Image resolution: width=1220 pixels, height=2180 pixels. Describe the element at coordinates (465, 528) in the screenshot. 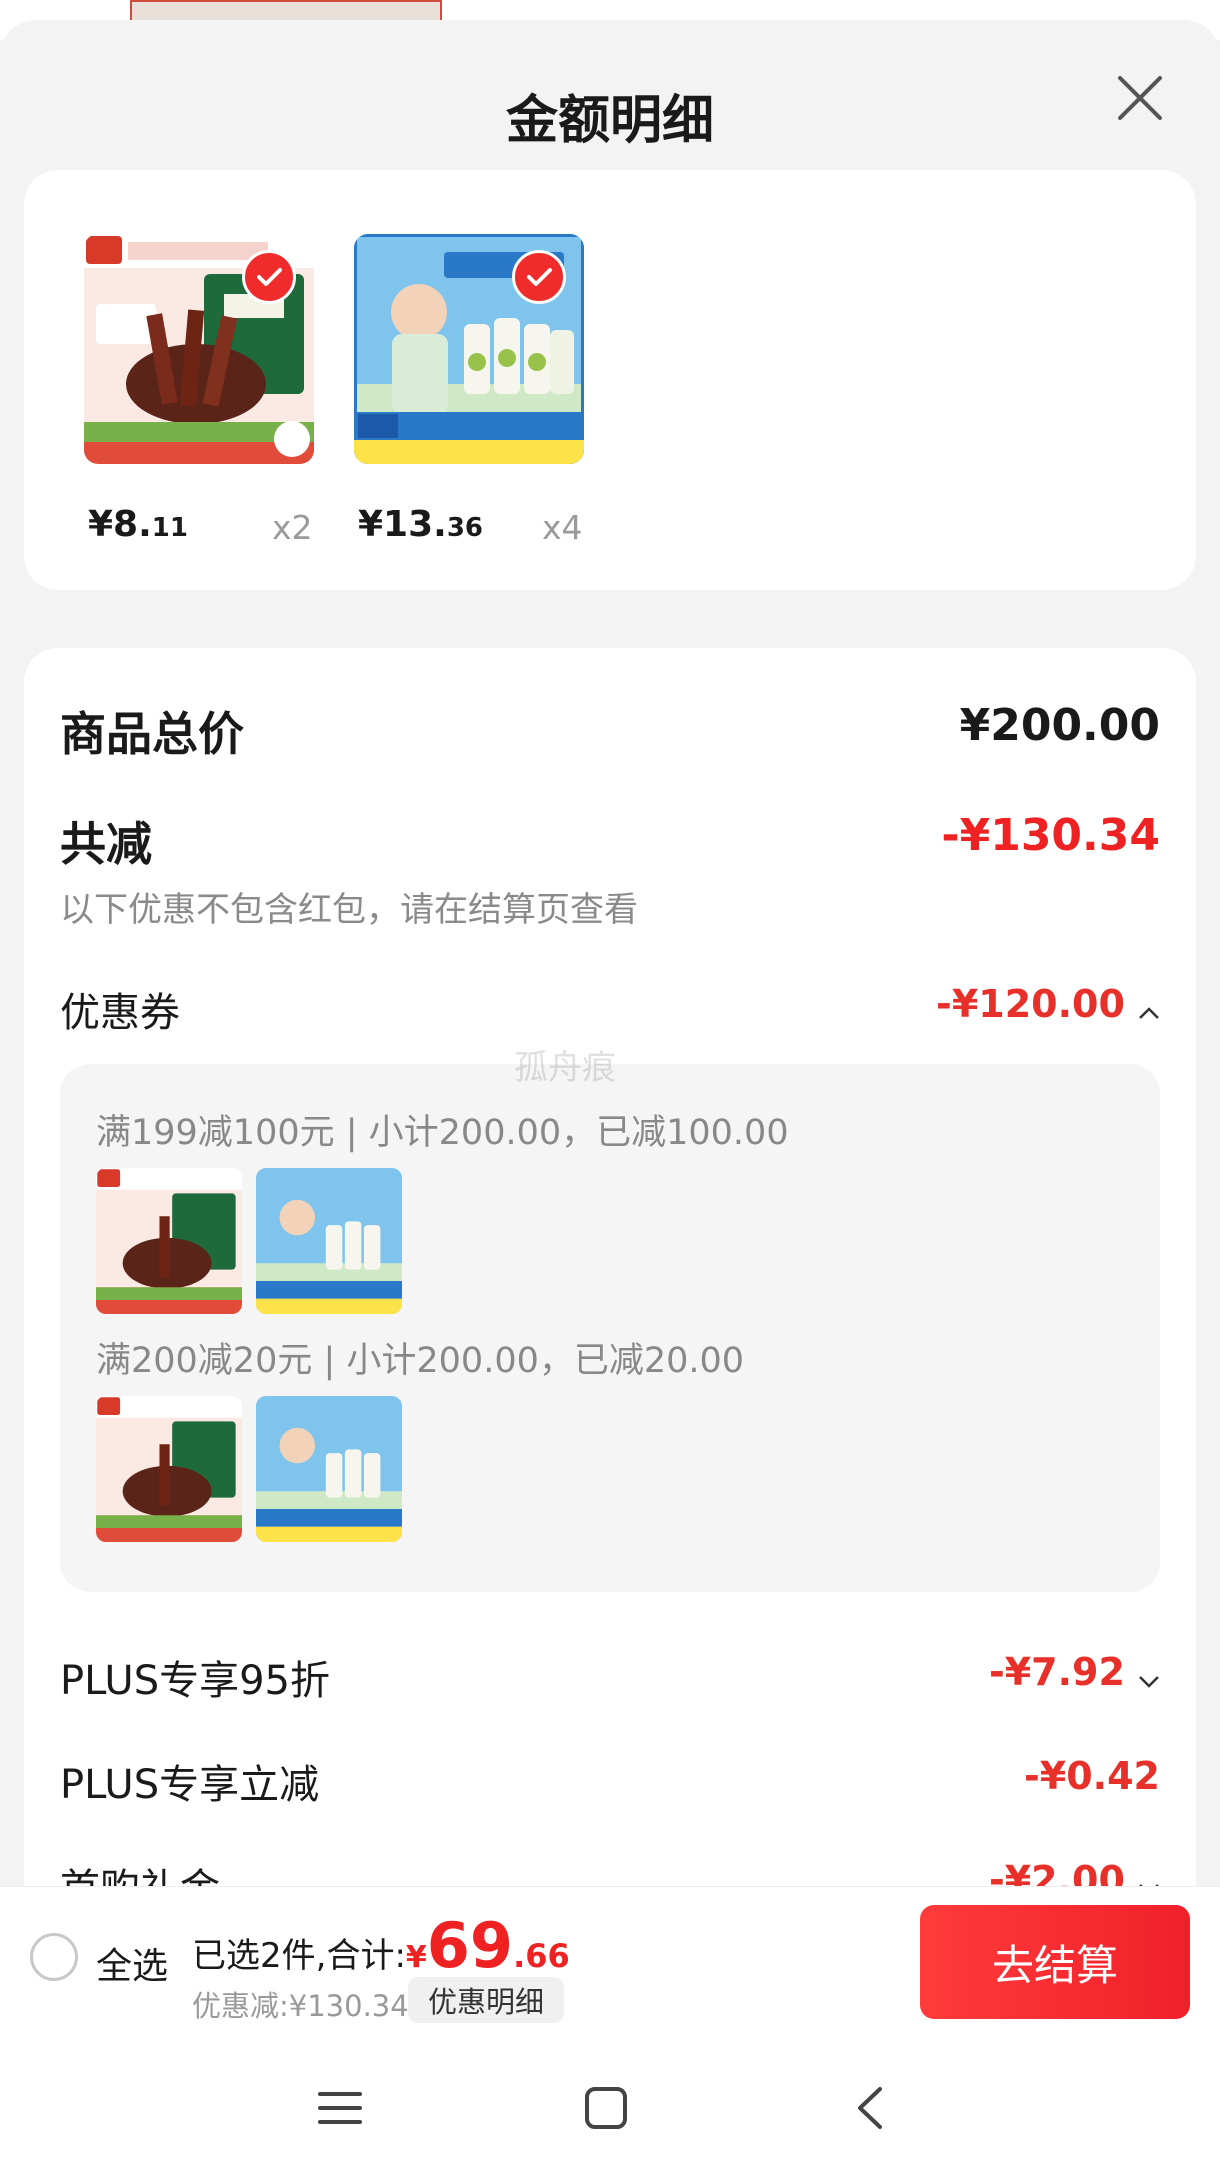

I see `price-cents: 36` at that location.